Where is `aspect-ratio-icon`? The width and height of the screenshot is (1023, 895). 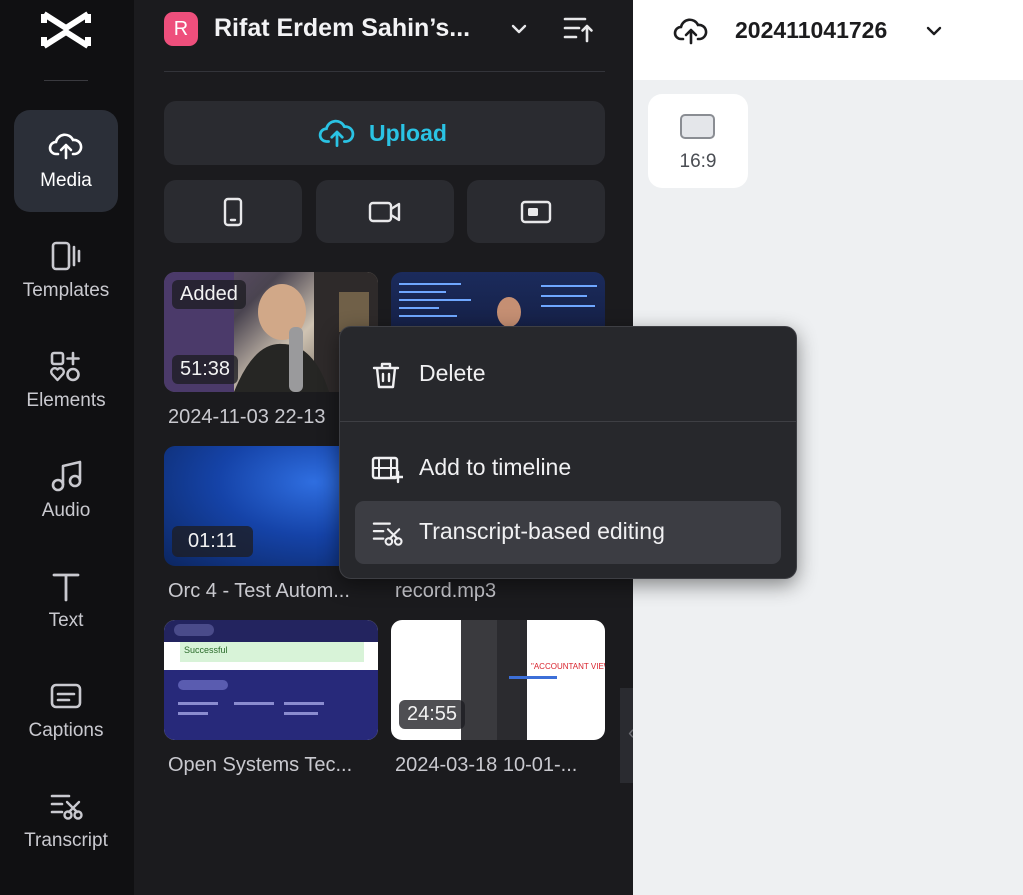 aspect-ratio-icon is located at coordinates (697, 126).